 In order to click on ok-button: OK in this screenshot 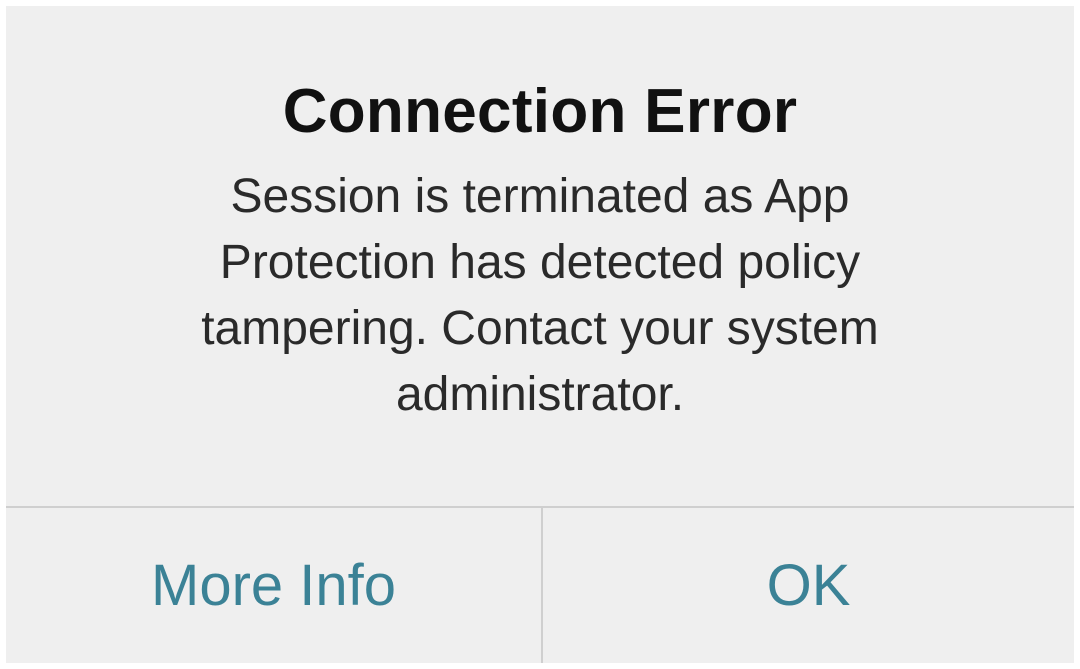, I will do `click(808, 585)`.